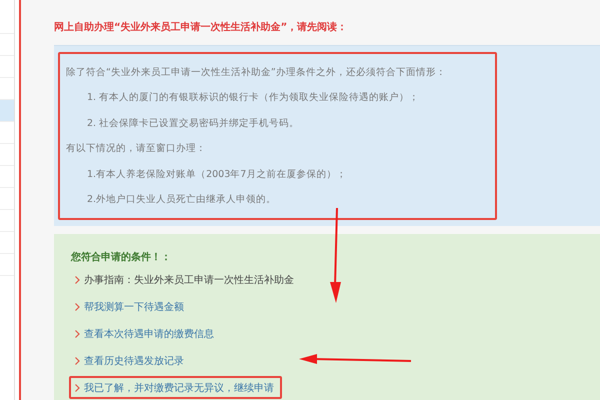 The height and width of the screenshot is (400, 600). I want to click on conditions-heading: 您符合申请的条件！：, so click(121, 257).